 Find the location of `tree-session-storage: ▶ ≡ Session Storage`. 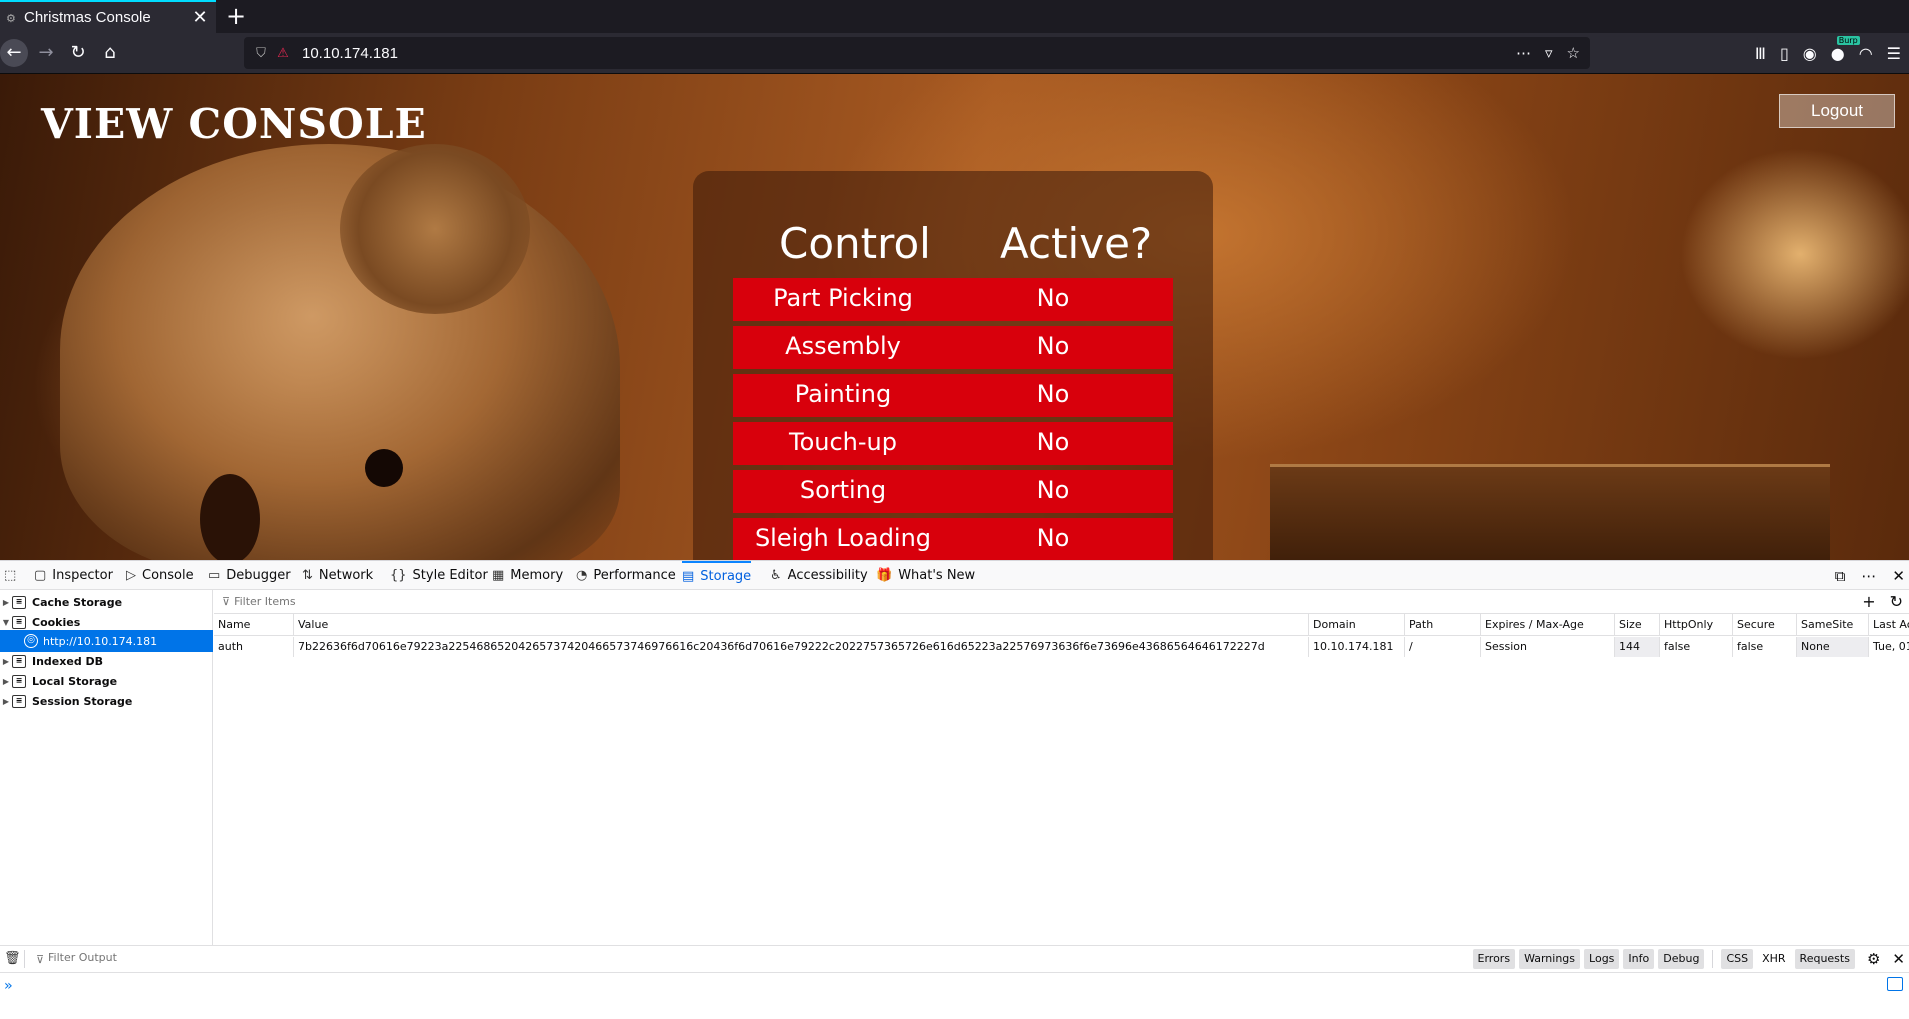

tree-session-storage: ▶ ≡ Session Storage is located at coordinates (106, 701).